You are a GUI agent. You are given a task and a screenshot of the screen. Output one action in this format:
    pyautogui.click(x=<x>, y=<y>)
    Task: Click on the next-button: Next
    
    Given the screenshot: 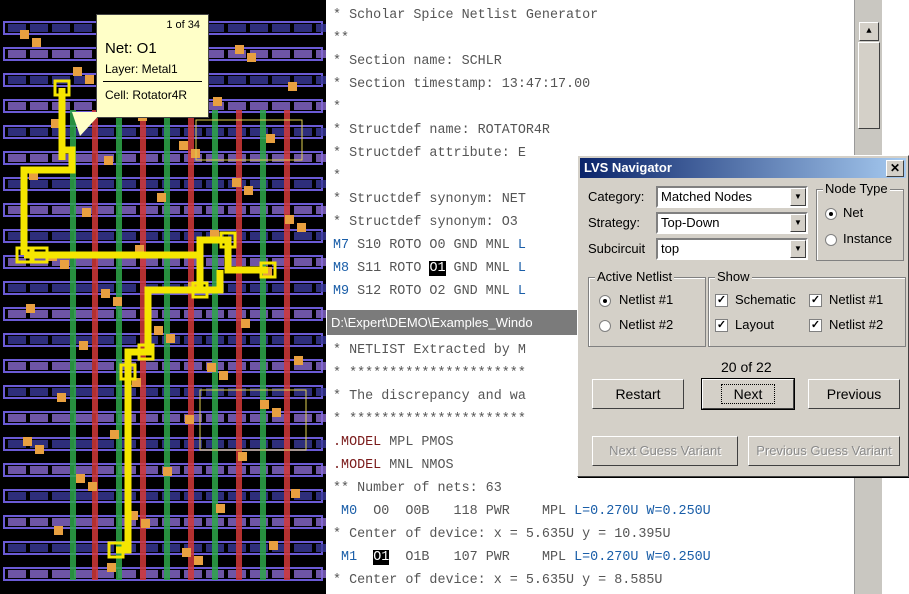 What is the action you would take?
    pyautogui.click(x=748, y=394)
    